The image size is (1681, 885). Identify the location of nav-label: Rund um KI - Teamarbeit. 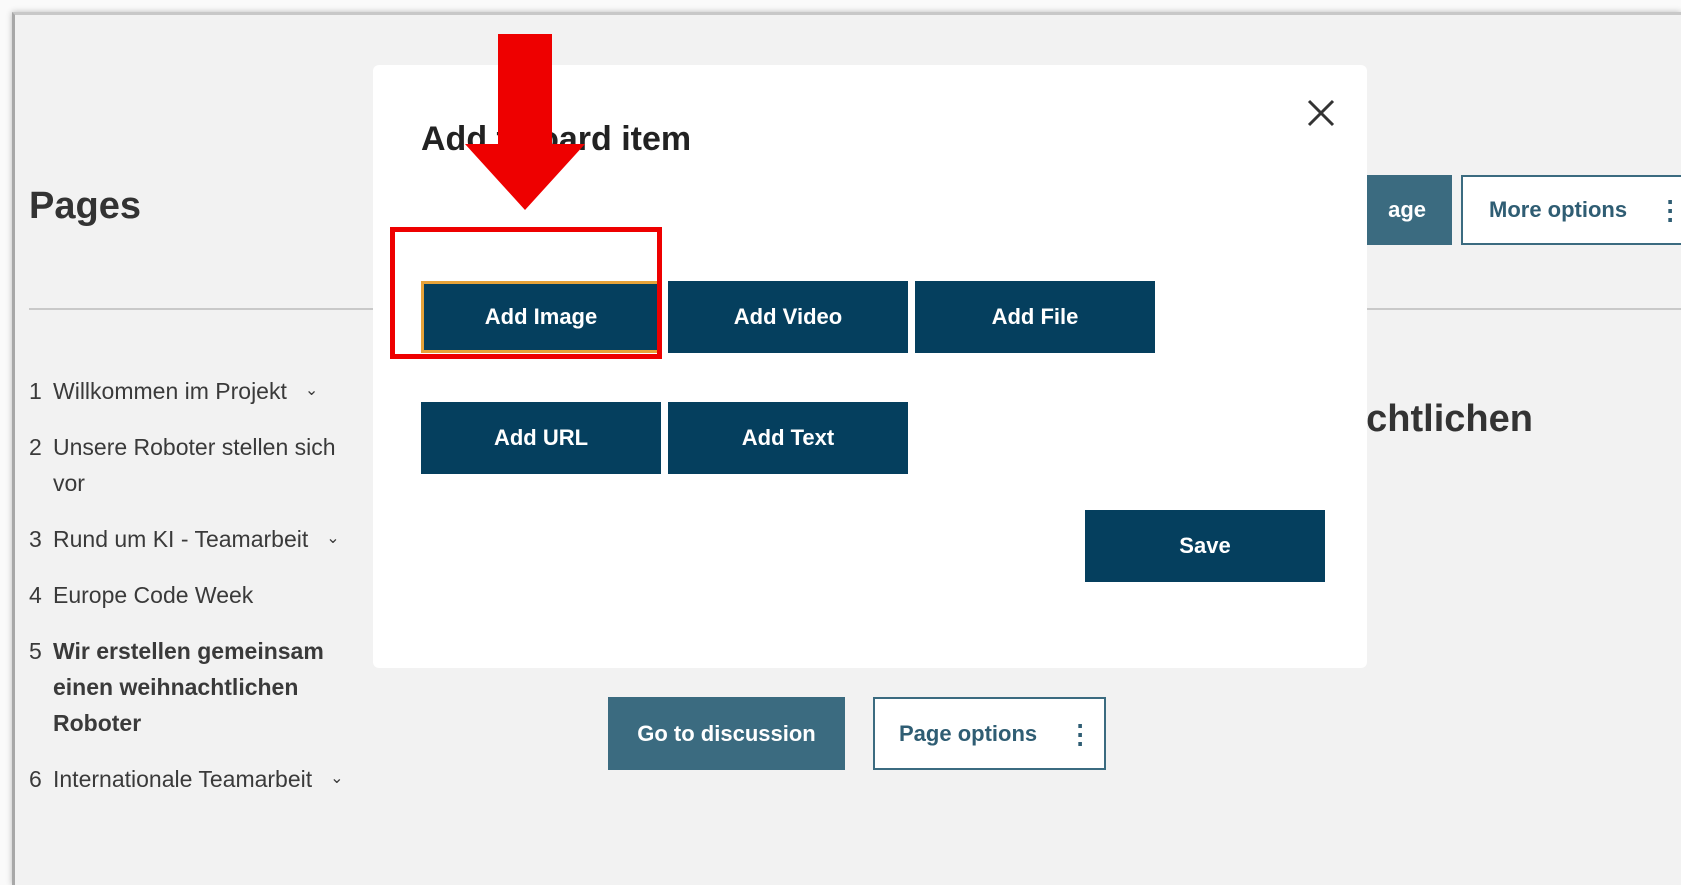
(181, 539).